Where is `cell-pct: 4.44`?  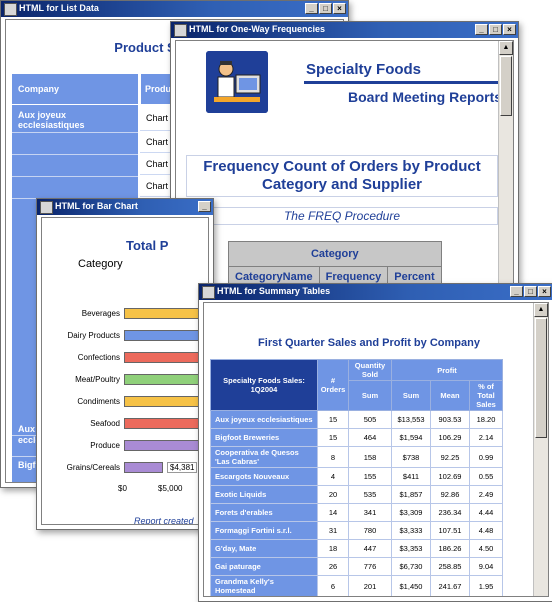 cell-pct: 4.44 is located at coordinates (486, 512).